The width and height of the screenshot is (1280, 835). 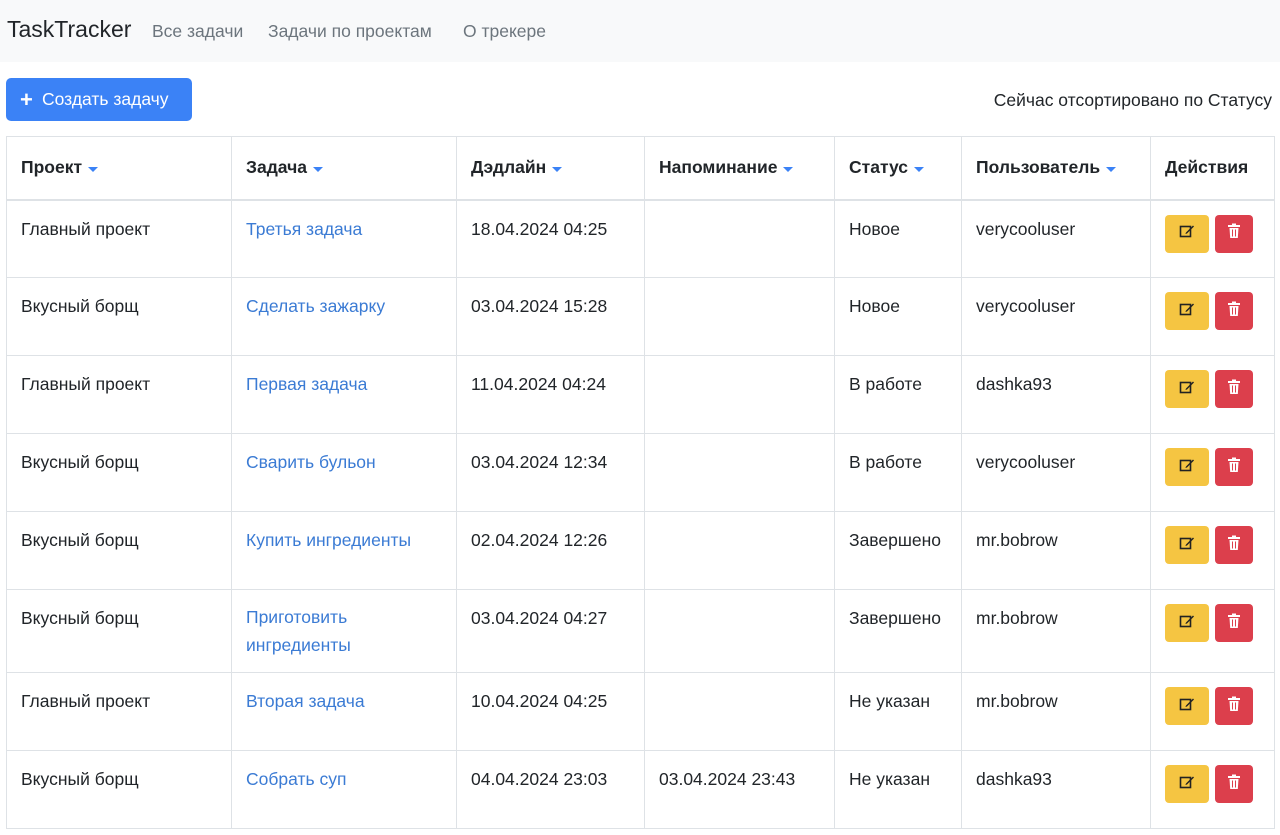 What do you see at coordinates (344, 168) in the screenshot?
I see `column-header-task: Задача` at bounding box center [344, 168].